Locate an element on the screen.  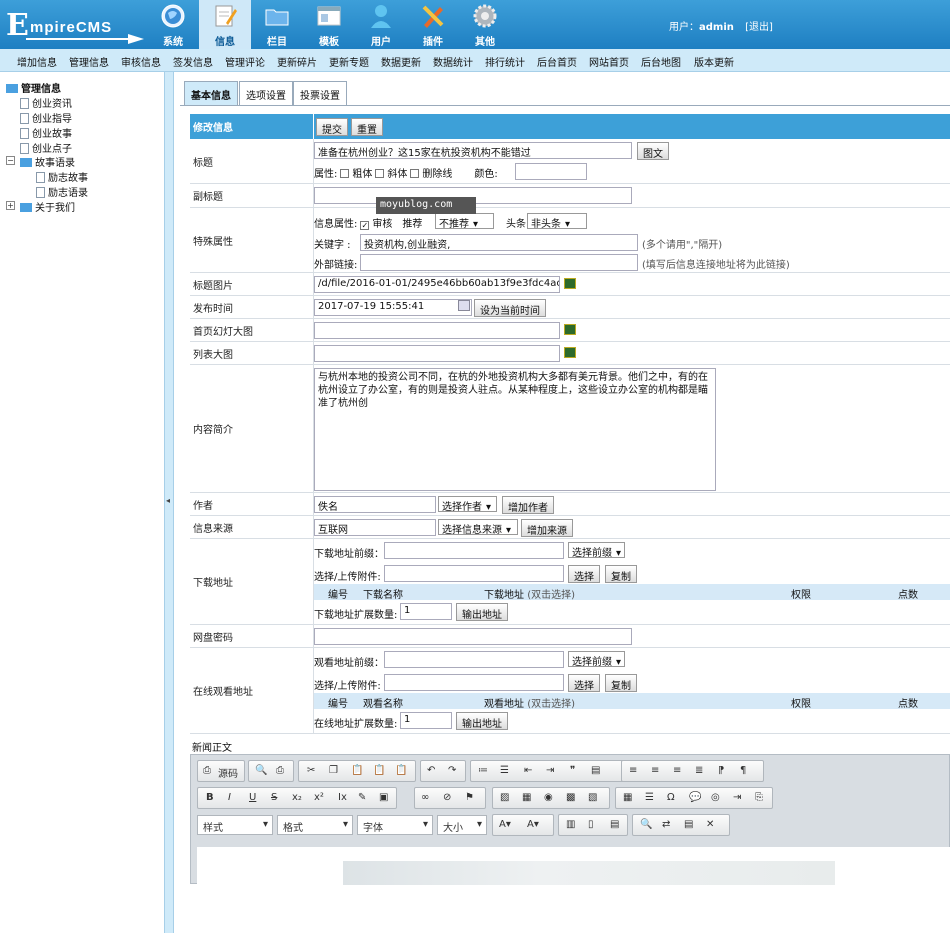
tab-options: 选项设置 is located at coordinates (266, 93).